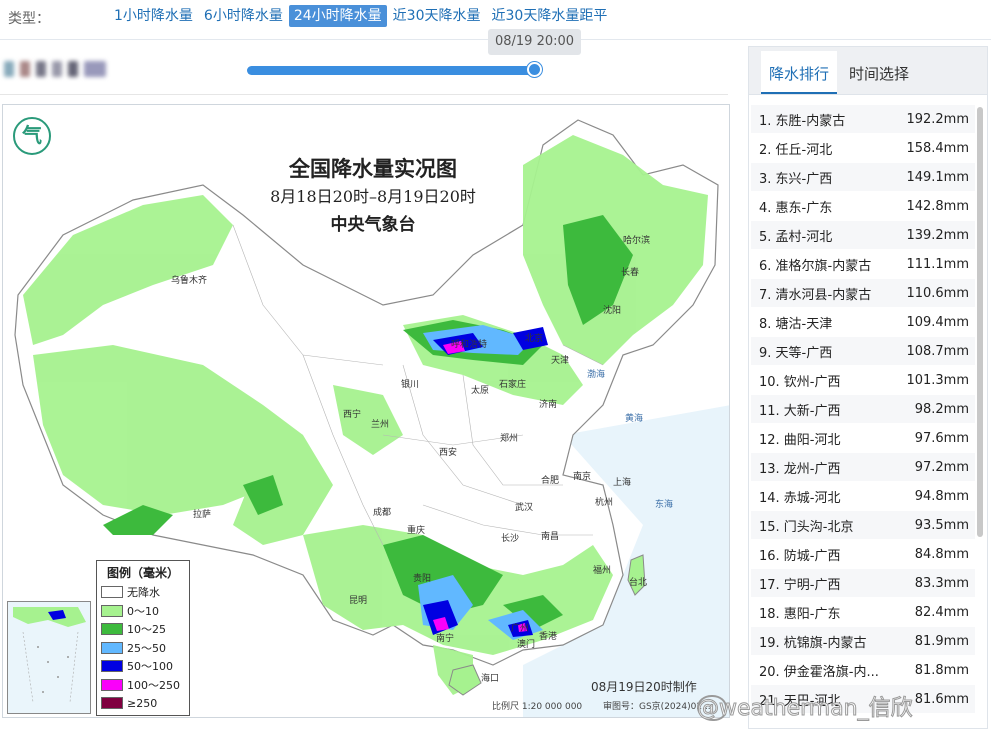 This screenshot has height=729, width=991. I want to click on city-label: 郑州, so click(509, 439).